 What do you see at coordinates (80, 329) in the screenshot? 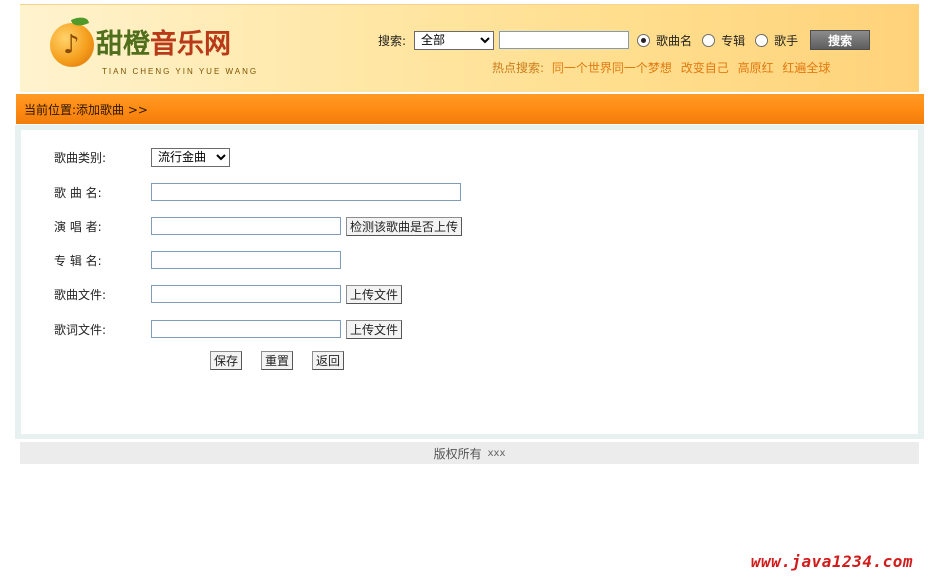
I see `lyric-file-label: 歌词文件:` at bounding box center [80, 329].